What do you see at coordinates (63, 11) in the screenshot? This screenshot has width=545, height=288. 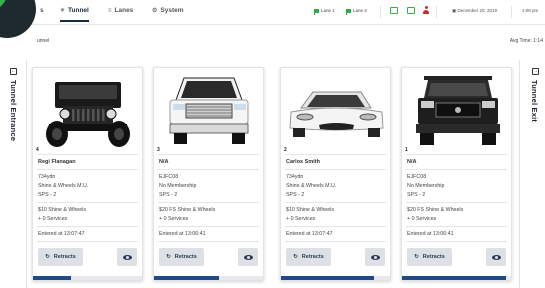 I see `tunnel-icon: ✴` at bounding box center [63, 11].